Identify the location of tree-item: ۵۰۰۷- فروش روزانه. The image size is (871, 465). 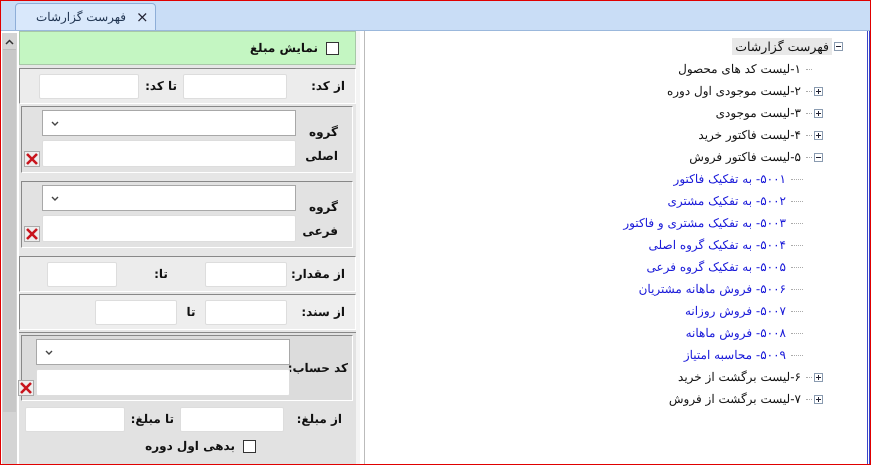
(735, 311).